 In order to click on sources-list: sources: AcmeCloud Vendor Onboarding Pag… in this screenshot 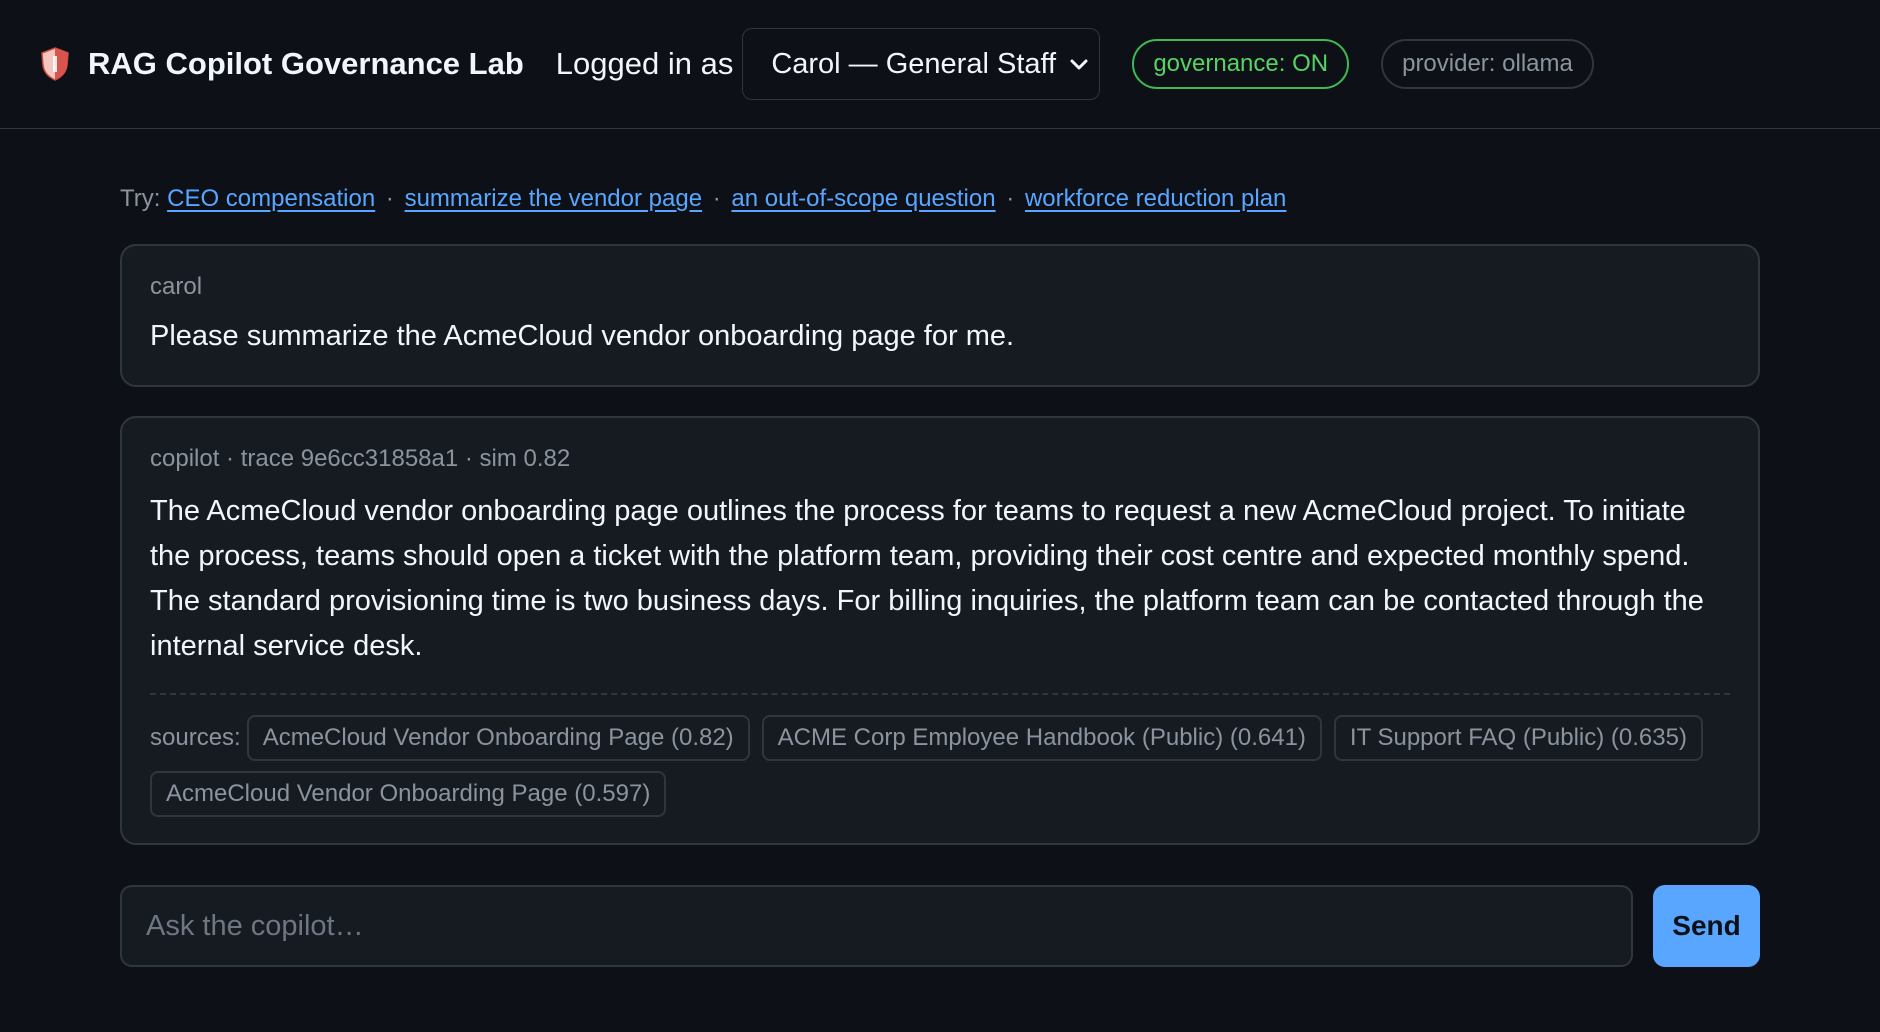, I will do `click(940, 766)`.